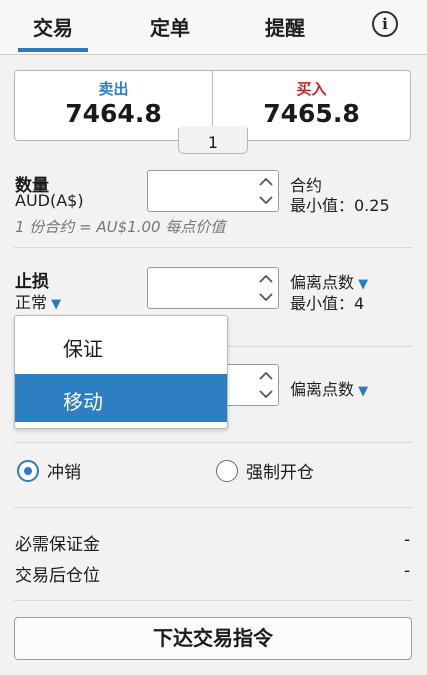  Describe the element at coordinates (285, 26) in the screenshot. I see `tab-alerts: 提醒` at that location.